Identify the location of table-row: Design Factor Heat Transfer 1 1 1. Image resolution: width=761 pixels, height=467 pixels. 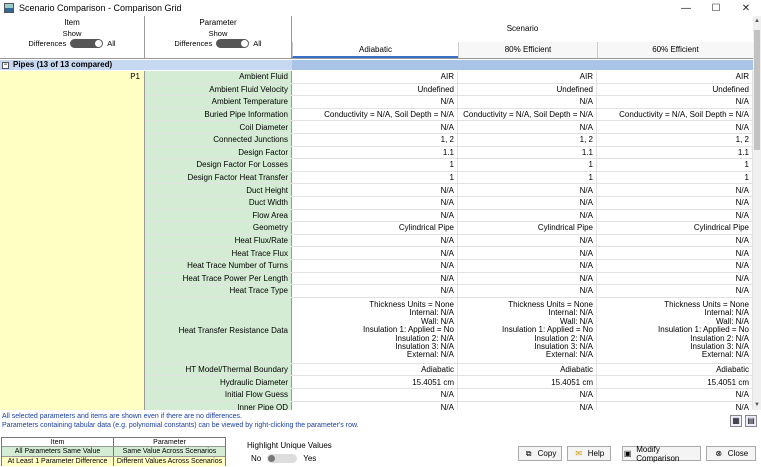
(449, 178).